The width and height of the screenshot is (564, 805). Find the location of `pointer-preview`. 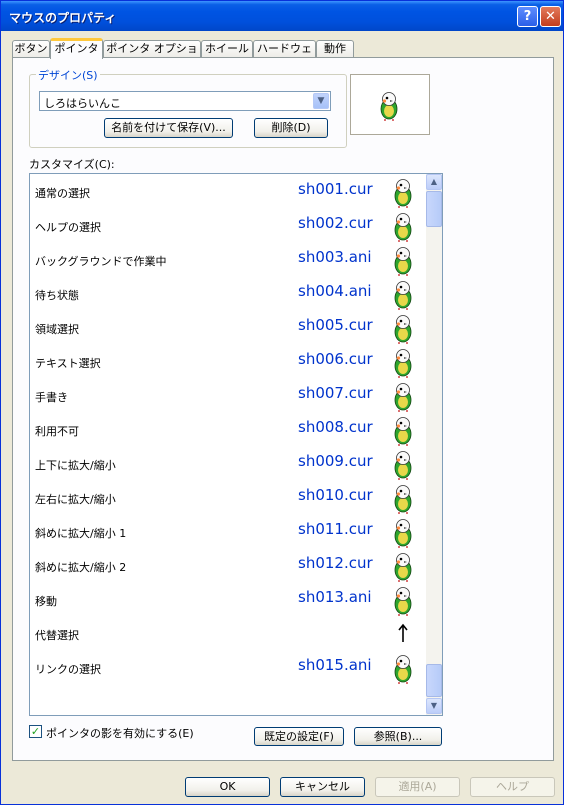

pointer-preview is located at coordinates (390, 104).